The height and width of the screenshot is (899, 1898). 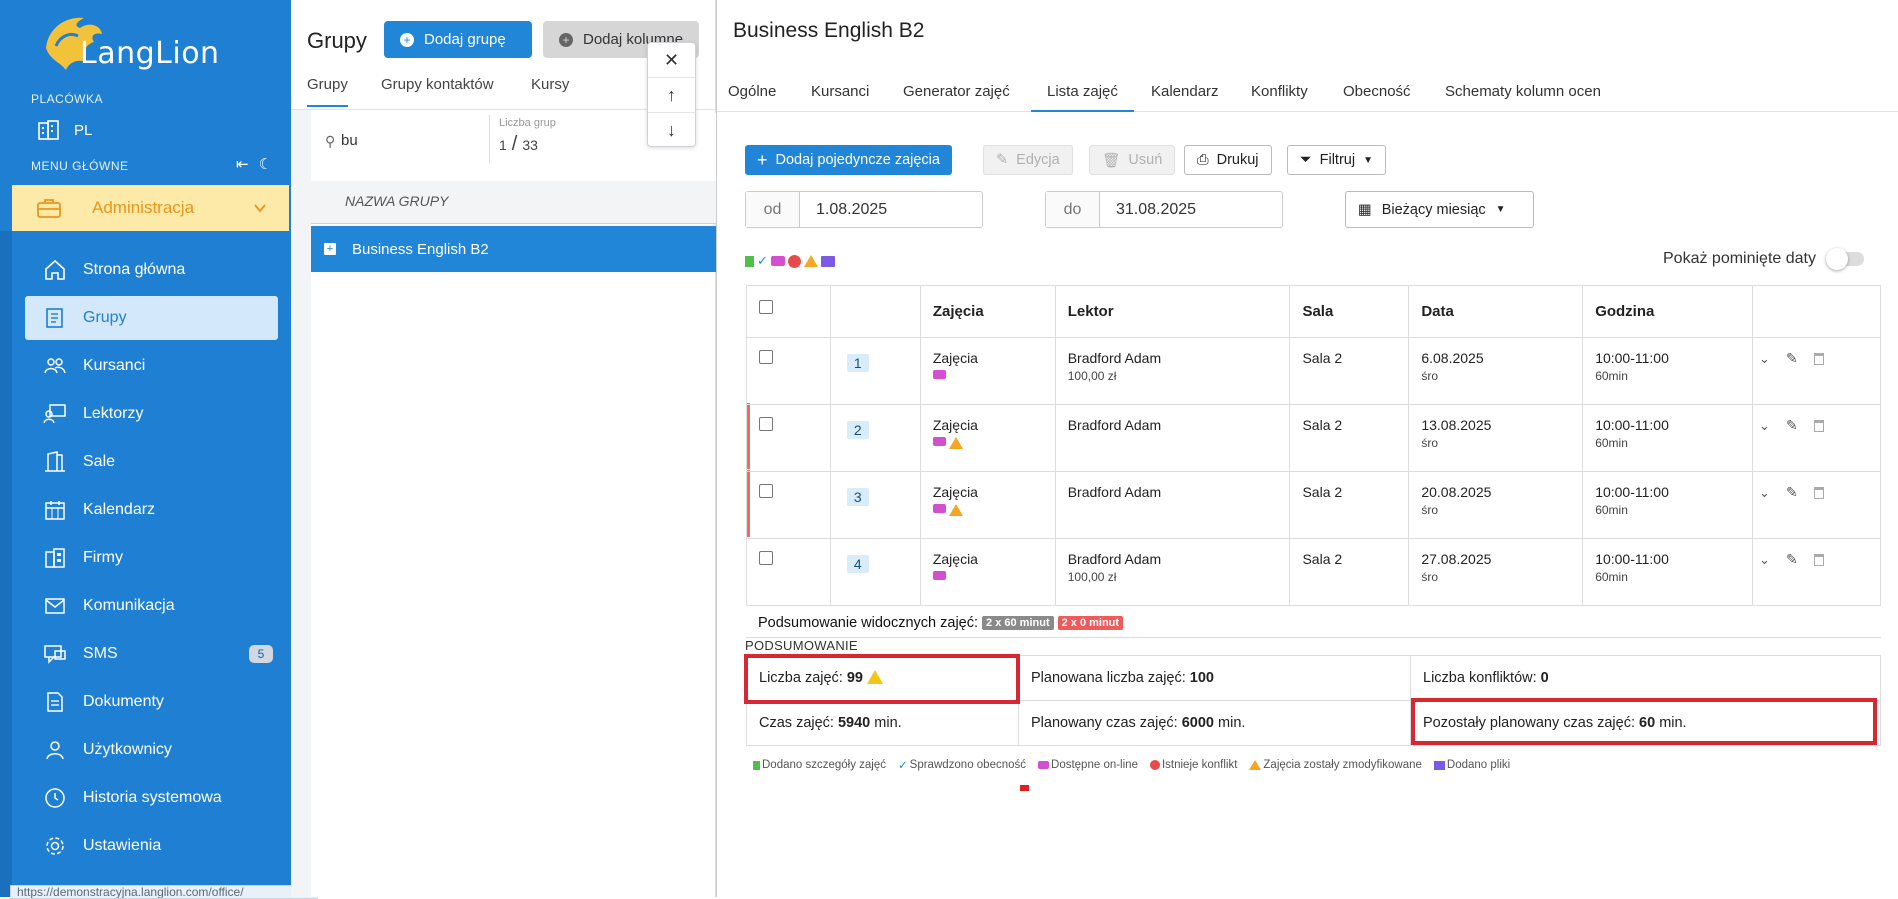 What do you see at coordinates (1111, 160) in the screenshot?
I see `trash-icon: 🗑` at bounding box center [1111, 160].